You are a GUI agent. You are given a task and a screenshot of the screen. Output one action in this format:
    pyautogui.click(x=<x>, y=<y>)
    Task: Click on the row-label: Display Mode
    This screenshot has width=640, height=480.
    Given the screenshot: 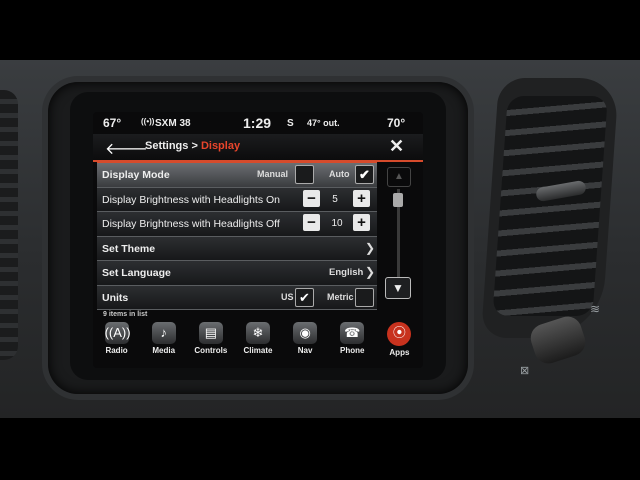 What is the action you would take?
    pyautogui.click(x=136, y=175)
    